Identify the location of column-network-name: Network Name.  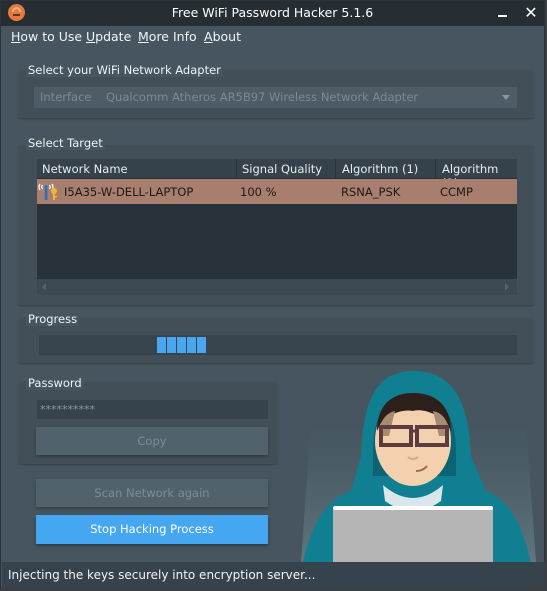
(85, 169).